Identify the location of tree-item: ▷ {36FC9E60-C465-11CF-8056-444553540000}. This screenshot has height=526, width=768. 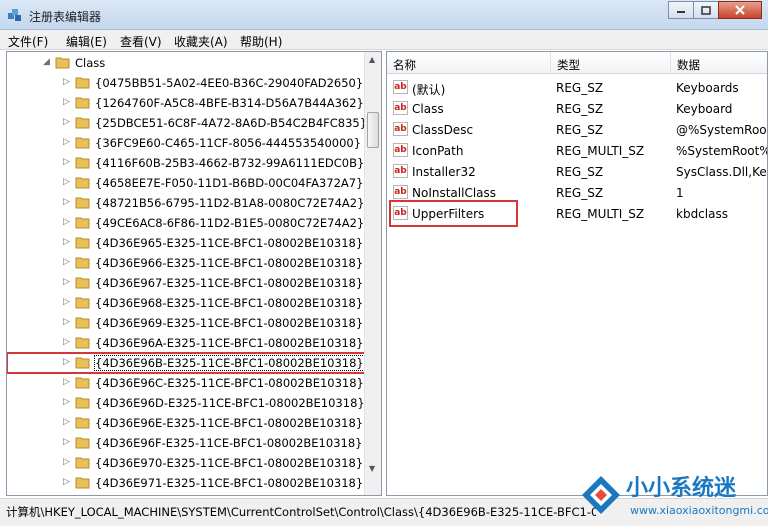
(186, 143).